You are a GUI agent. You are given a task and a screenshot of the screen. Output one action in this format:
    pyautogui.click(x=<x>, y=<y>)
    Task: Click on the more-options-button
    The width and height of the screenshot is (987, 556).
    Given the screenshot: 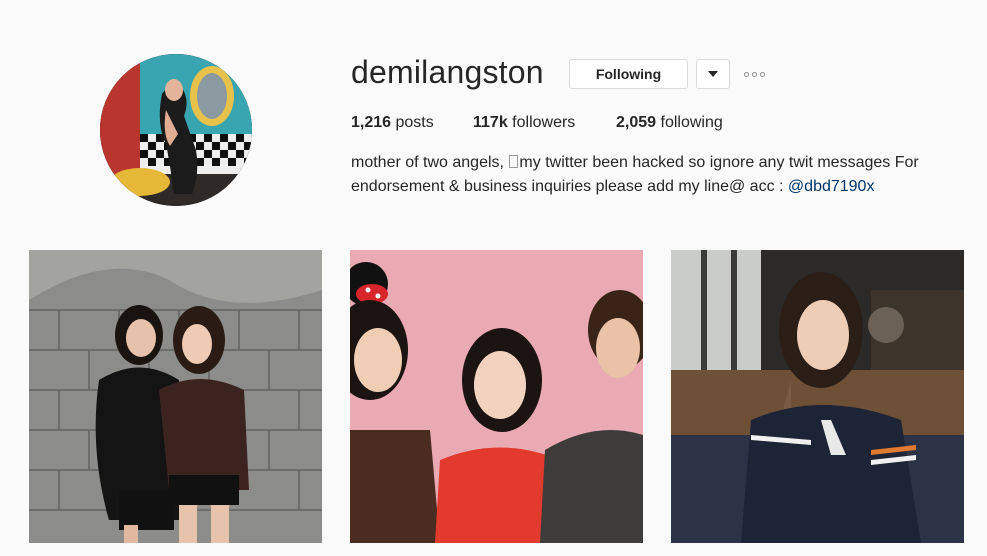 What is the action you would take?
    pyautogui.click(x=759, y=74)
    